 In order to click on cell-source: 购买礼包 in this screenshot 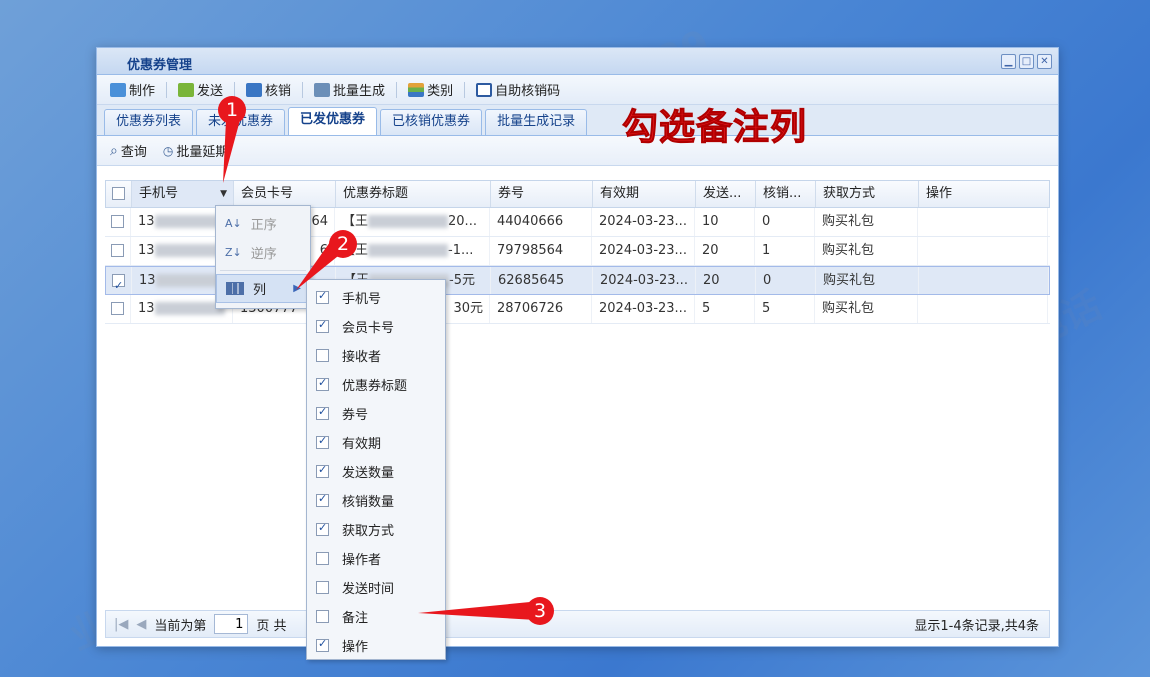, I will do `click(866, 222)`.